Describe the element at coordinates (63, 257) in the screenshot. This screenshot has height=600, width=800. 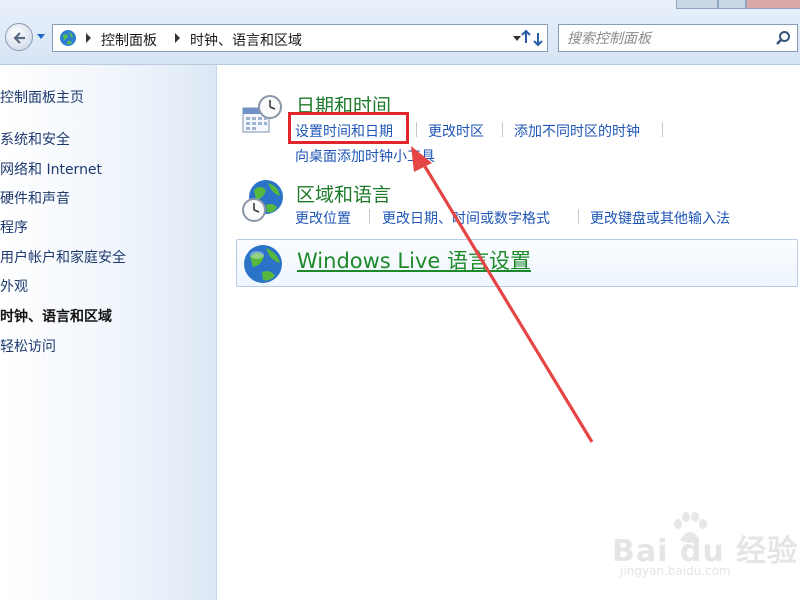
I see `sidebar-item-user-accounts: 用户帐户和家庭安全` at that location.